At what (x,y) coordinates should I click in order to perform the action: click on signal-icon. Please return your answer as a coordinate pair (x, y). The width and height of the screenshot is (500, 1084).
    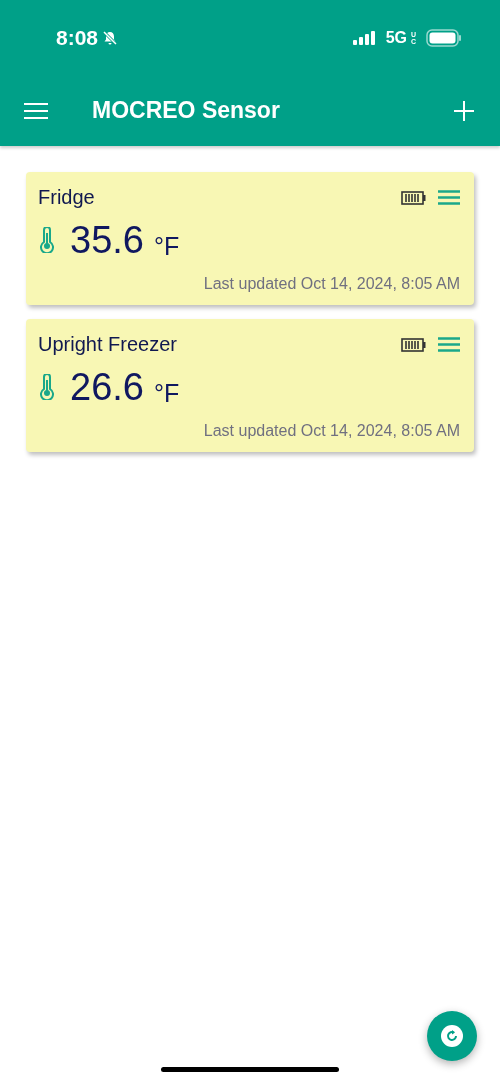
    Looking at the image, I should click on (363, 37).